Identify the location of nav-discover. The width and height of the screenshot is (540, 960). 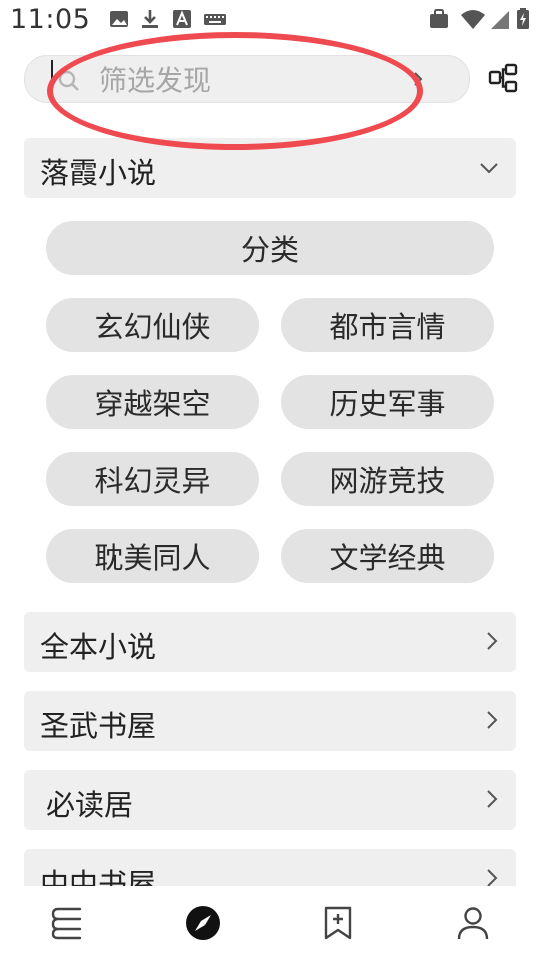
(202, 923).